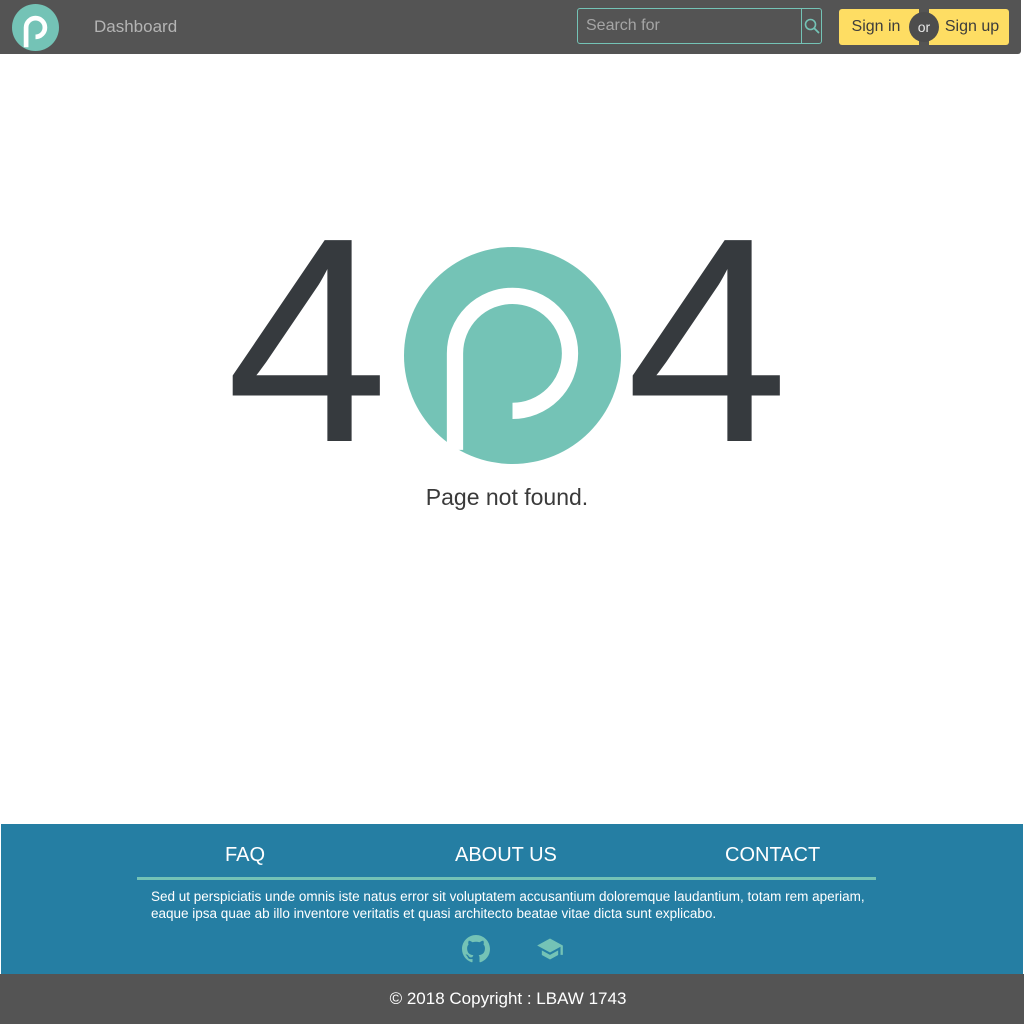 The height and width of the screenshot is (1024, 1024). Describe the element at coordinates (550, 949) in the screenshot. I see `graduation-cap-icon` at that location.